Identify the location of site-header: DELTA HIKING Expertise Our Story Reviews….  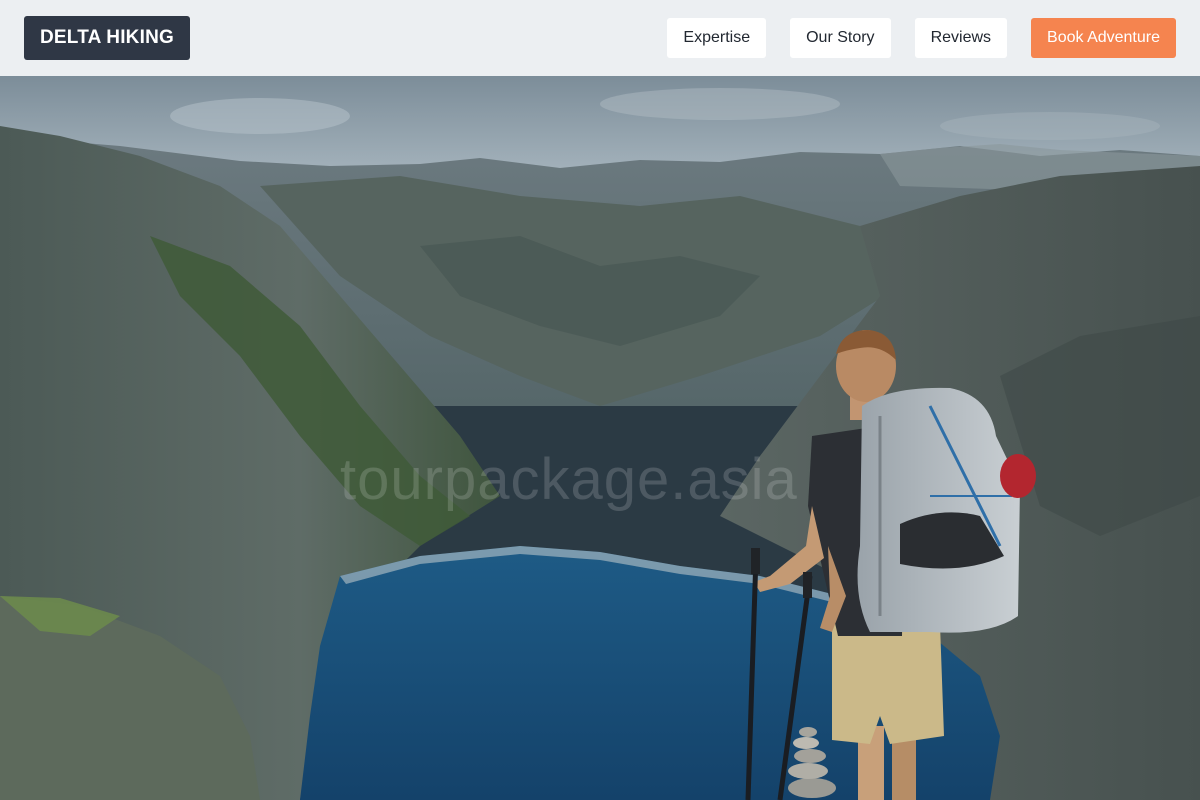
(600, 38).